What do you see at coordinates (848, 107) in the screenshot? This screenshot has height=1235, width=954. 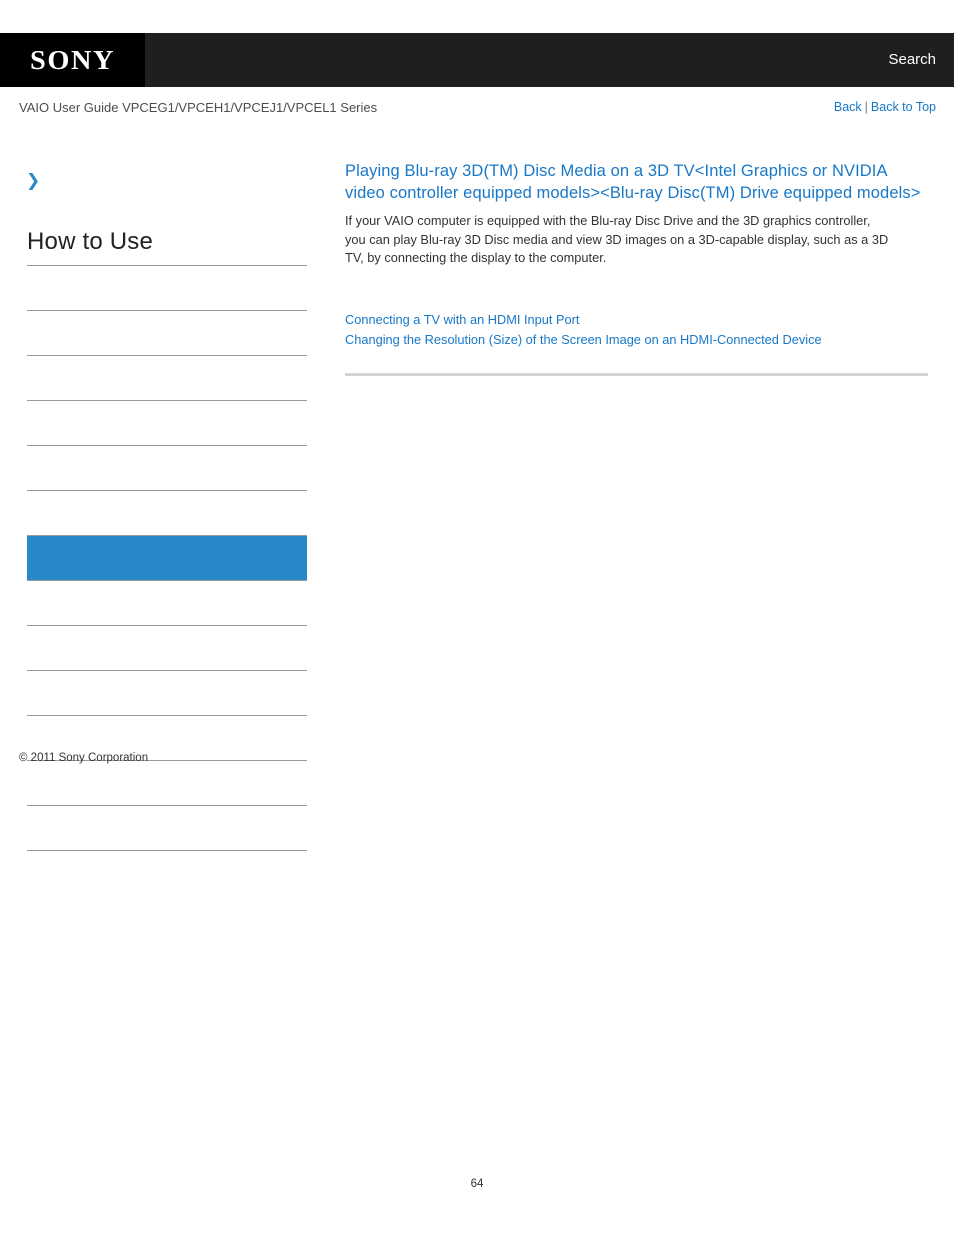 I see `back-link: Back` at bounding box center [848, 107].